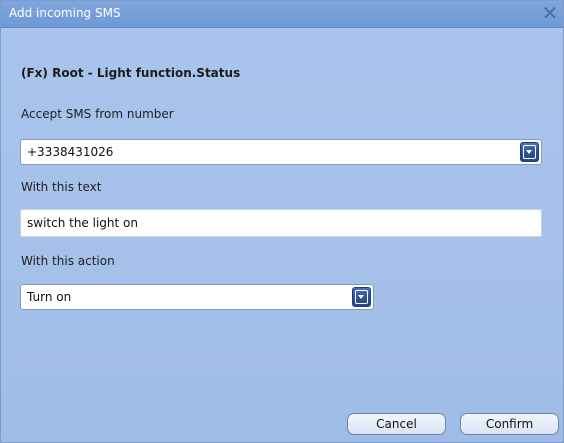 The width and height of the screenshot is (564, 443). Describe the element at coordinates (131, 73) in the screenshot. I see `function-heading: (Fx) Root - Light function.Status` at that location.